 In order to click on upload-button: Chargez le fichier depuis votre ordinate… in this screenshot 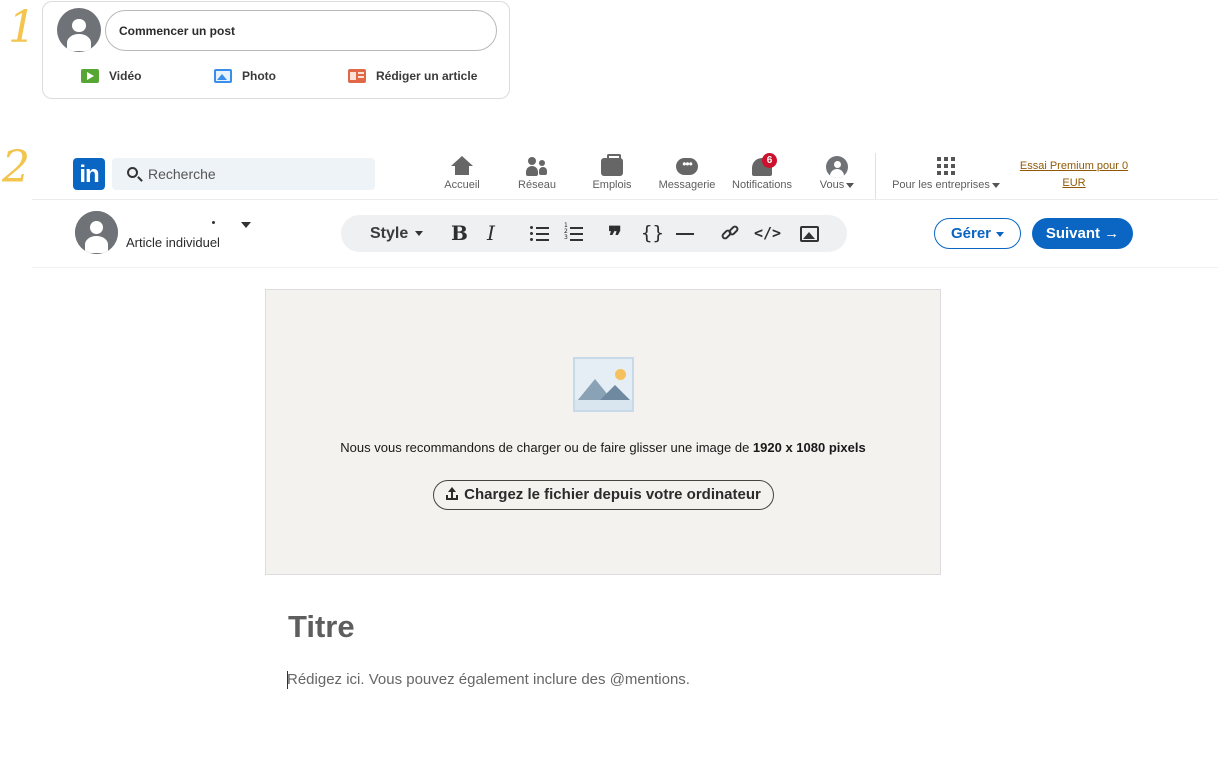, I will do `click(603, 495)`.